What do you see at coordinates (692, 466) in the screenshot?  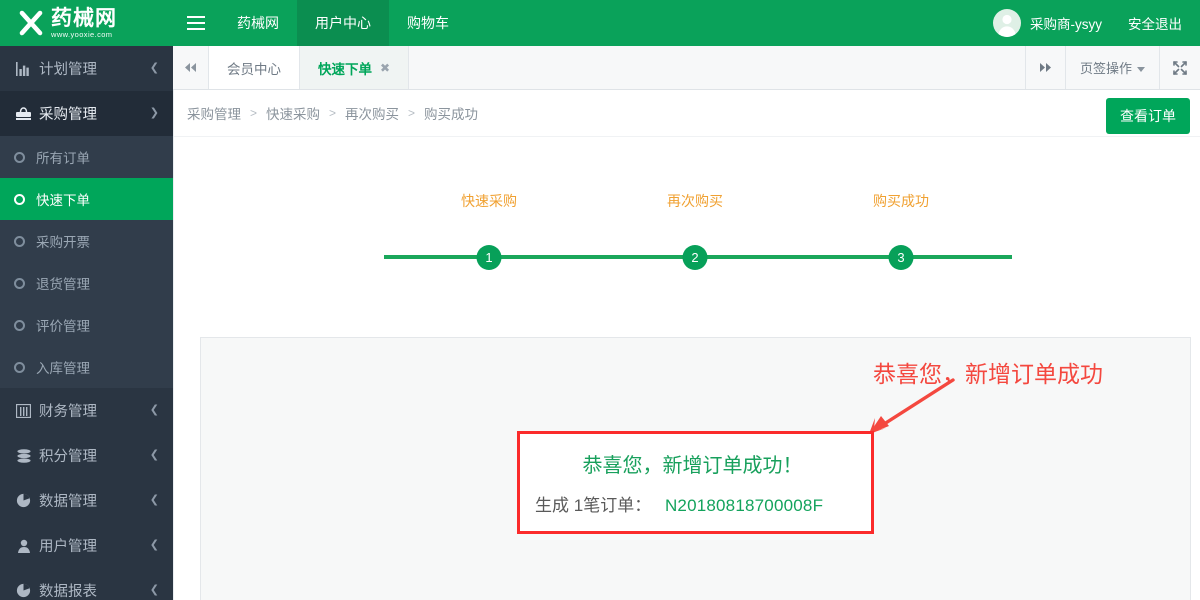 I see `order-success-title: 恭喜您，新增订单成功！` at bounding box center [692, 466].